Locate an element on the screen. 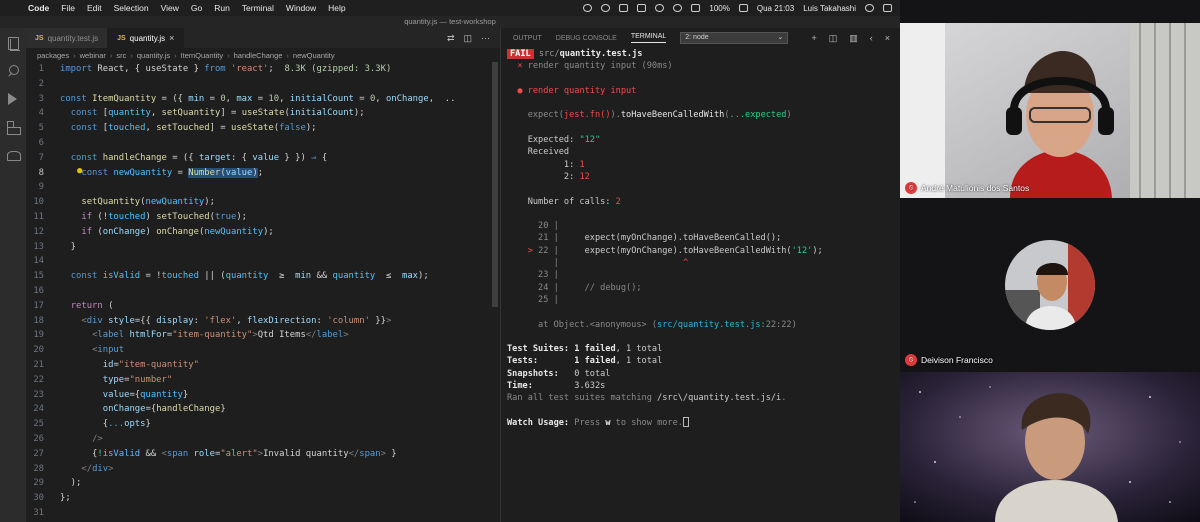 The image size is (1200, 522). breadcrumb-item: packages is located at coordinates (53, 55).